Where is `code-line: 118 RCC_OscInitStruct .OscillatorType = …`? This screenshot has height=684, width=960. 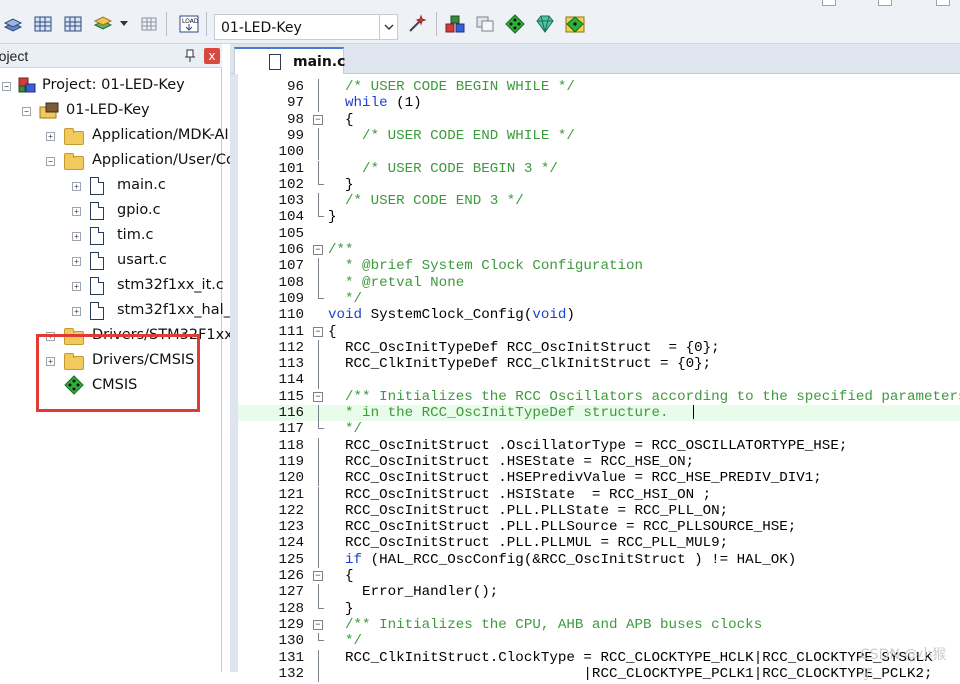
code-line: 118 RCC_OscInitStruct .OscillatorType = … is located at coordinates (599, 445).